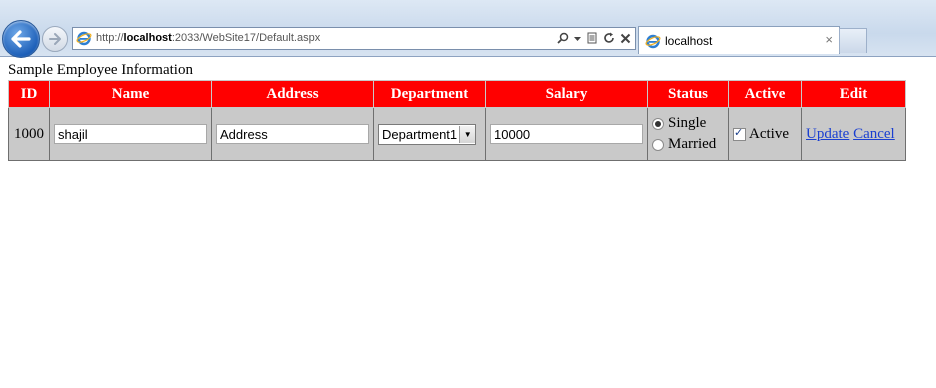 The image size is (936, 388). What do you see at coordinates (688, 94) in the screenshot?
I see `column-header-status: Status` at bounding box center [688, 94].